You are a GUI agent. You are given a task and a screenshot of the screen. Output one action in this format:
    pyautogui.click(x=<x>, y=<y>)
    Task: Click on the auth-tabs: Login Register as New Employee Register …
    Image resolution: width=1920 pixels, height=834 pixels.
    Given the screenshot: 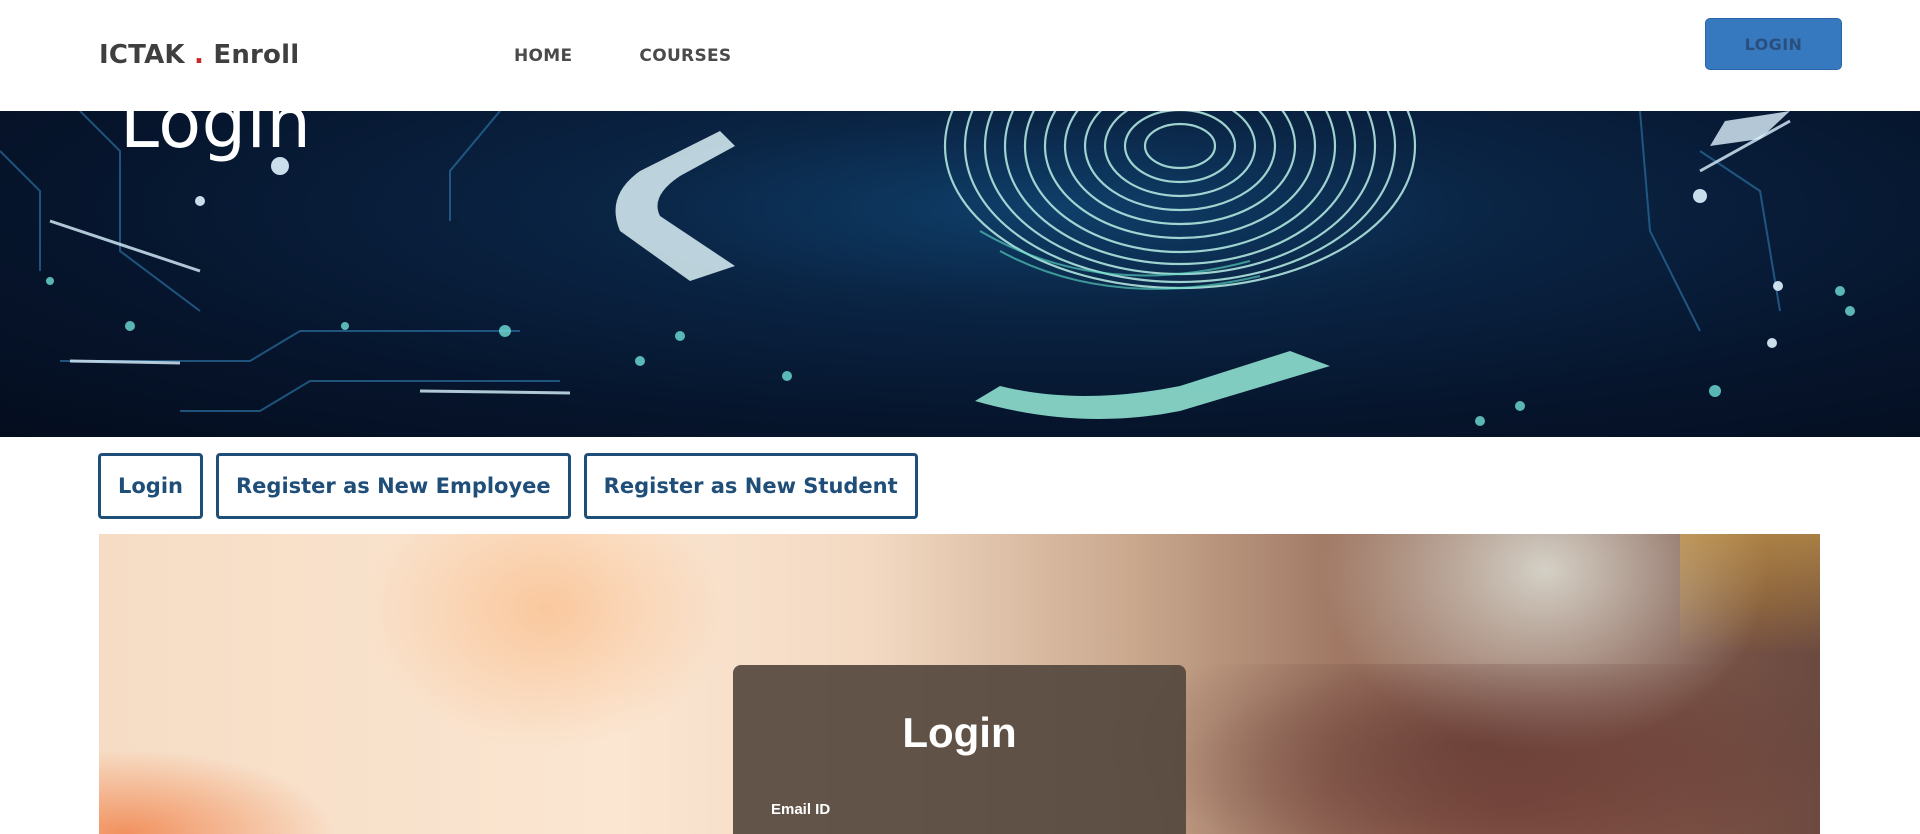 What is the action you would take?
    pyautogui.click(x=508, y=486)
    